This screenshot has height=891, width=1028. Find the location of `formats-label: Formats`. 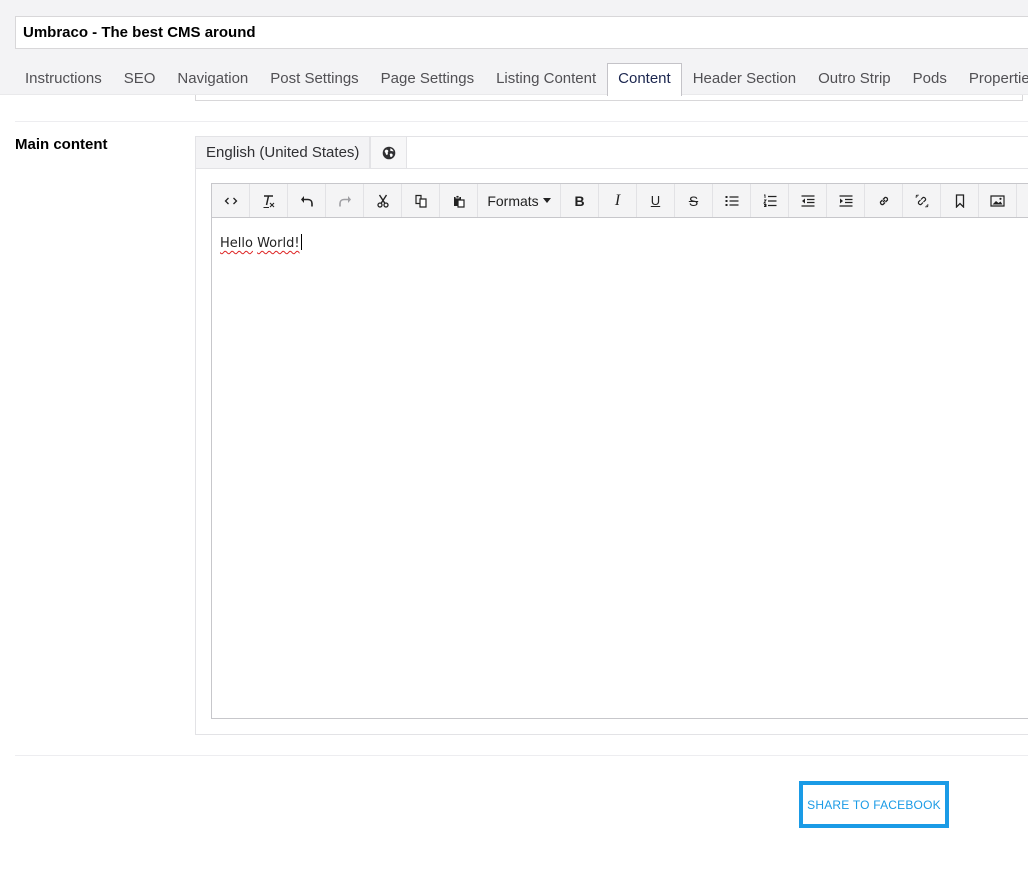

formats-label: Formats is located at coordinates (513, 200).